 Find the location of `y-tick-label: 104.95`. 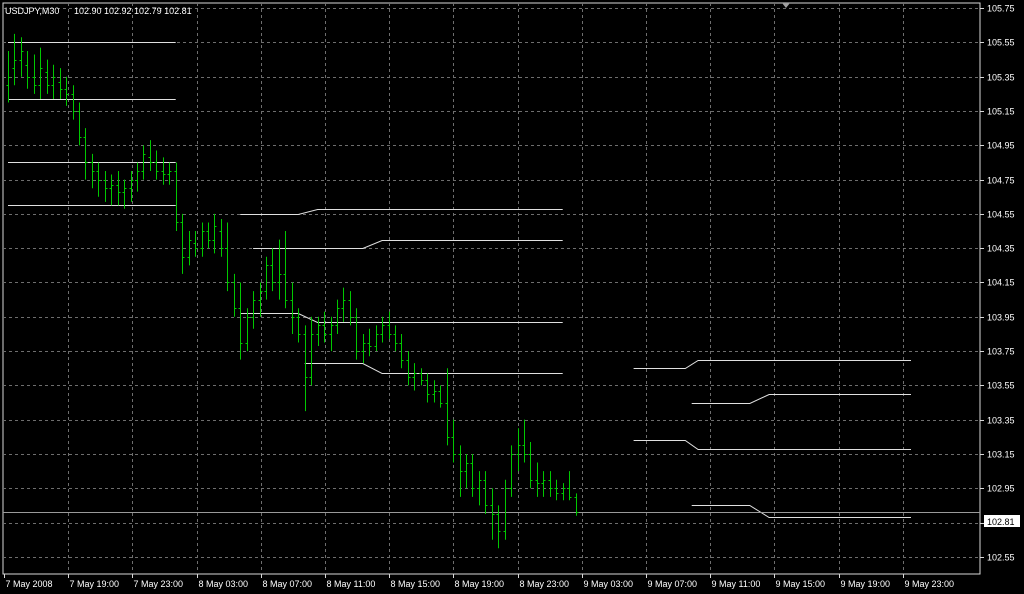

y-tick-label: 104.95 is located at coordinates (1001, 146).